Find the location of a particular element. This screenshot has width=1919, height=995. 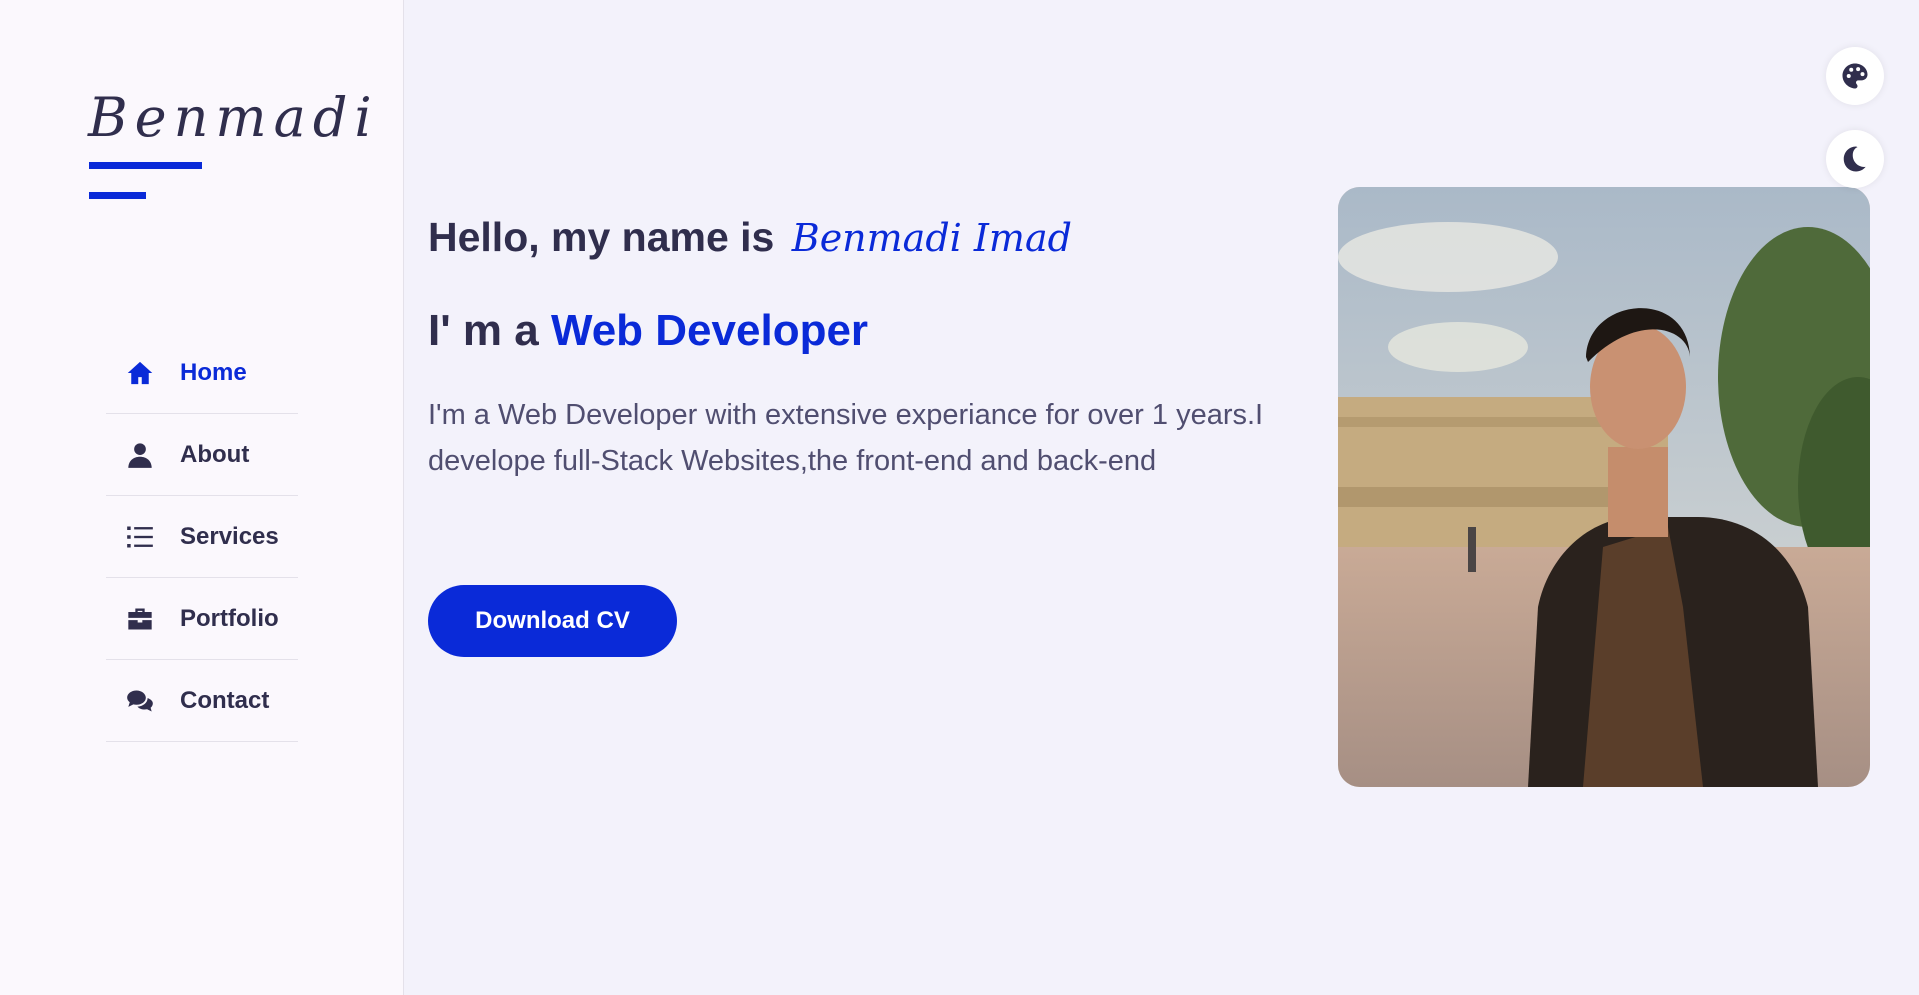

nav-item-label: About is located at coordinates (215, 454).